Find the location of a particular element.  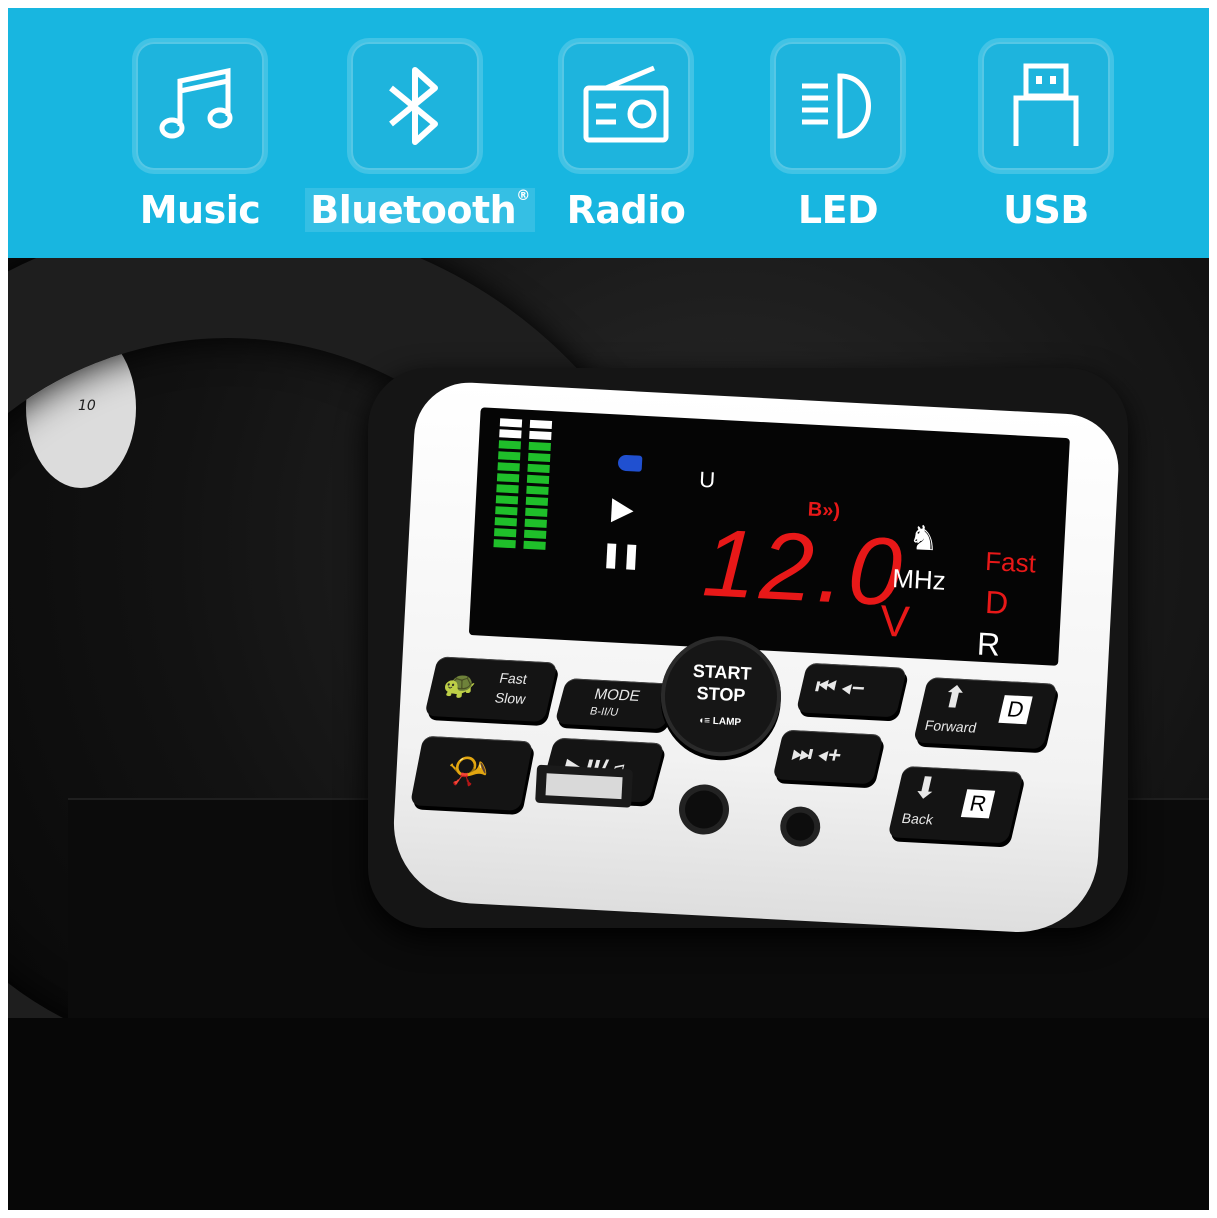

gear-r: R is located at coordinates (989, 644).